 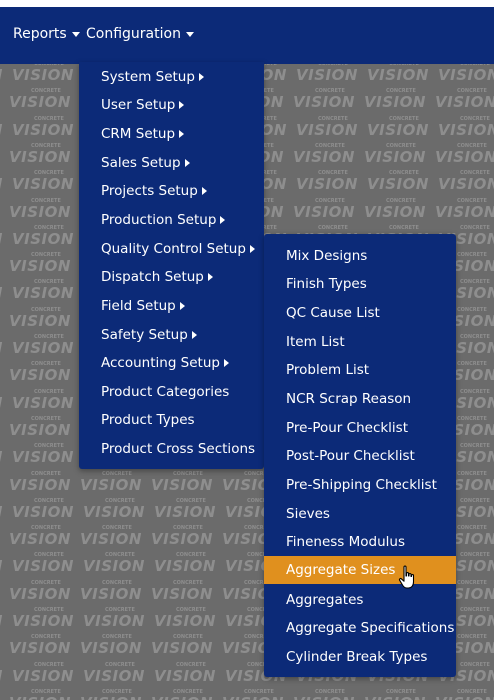 What do you see at coordinates (347, 428) in the screenshot?
I see `submenu-item-label: Pre-Pour Checklist` at bounding box center [347, 428].